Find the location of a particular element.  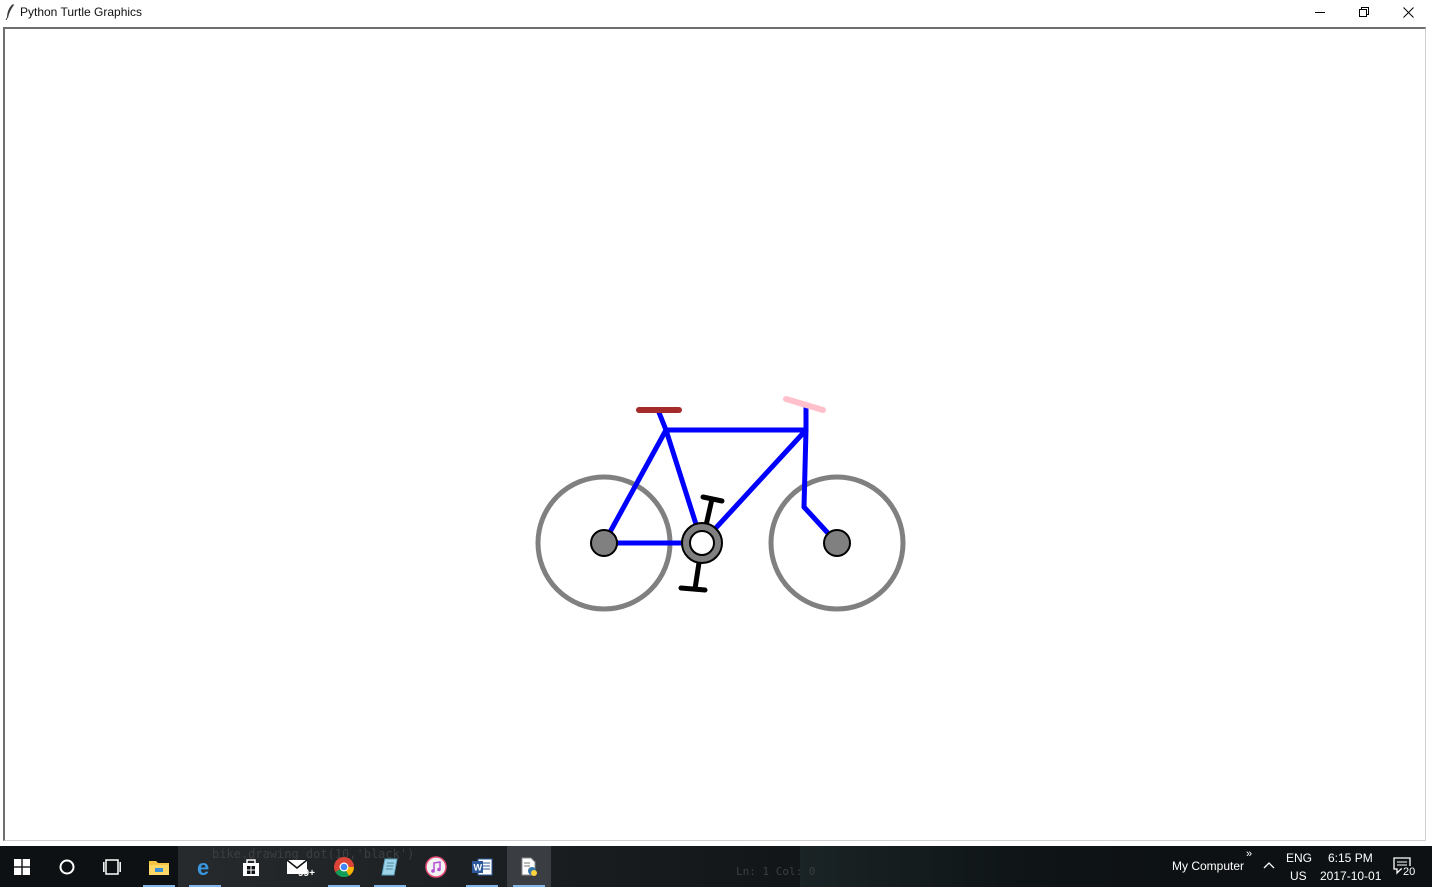

taskbar-word: W is located at coordinates (482, 866).